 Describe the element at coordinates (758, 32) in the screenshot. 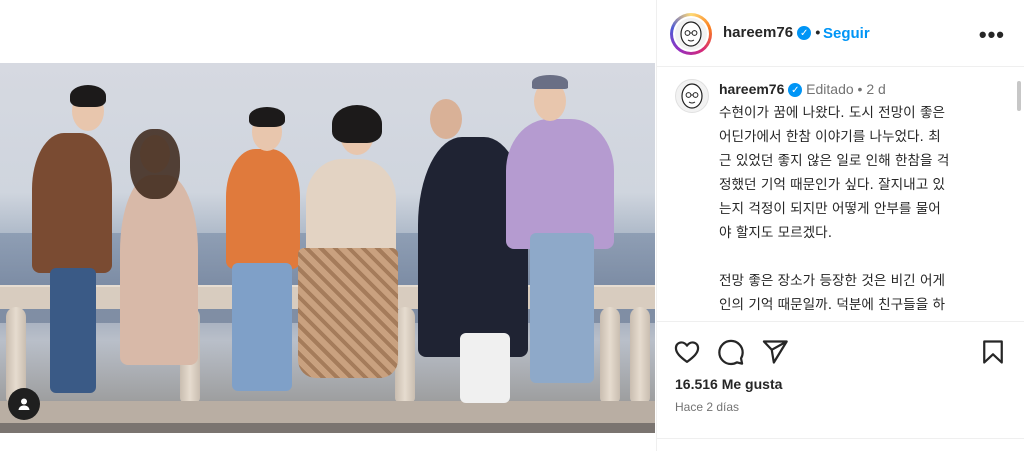

I see `header-username: hareem76` at that location.